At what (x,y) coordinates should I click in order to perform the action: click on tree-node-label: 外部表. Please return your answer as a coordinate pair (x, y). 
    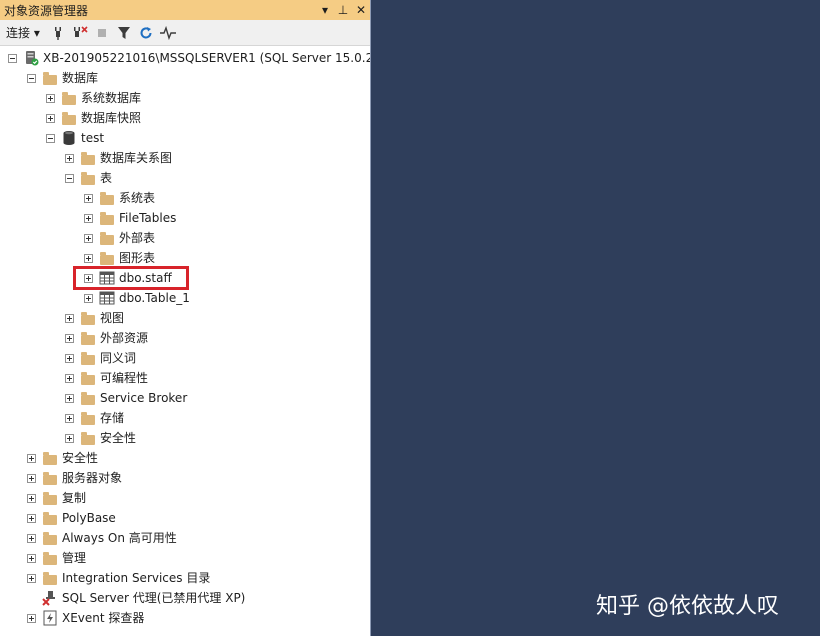
    Looking at the image, I should click on (137, 238).